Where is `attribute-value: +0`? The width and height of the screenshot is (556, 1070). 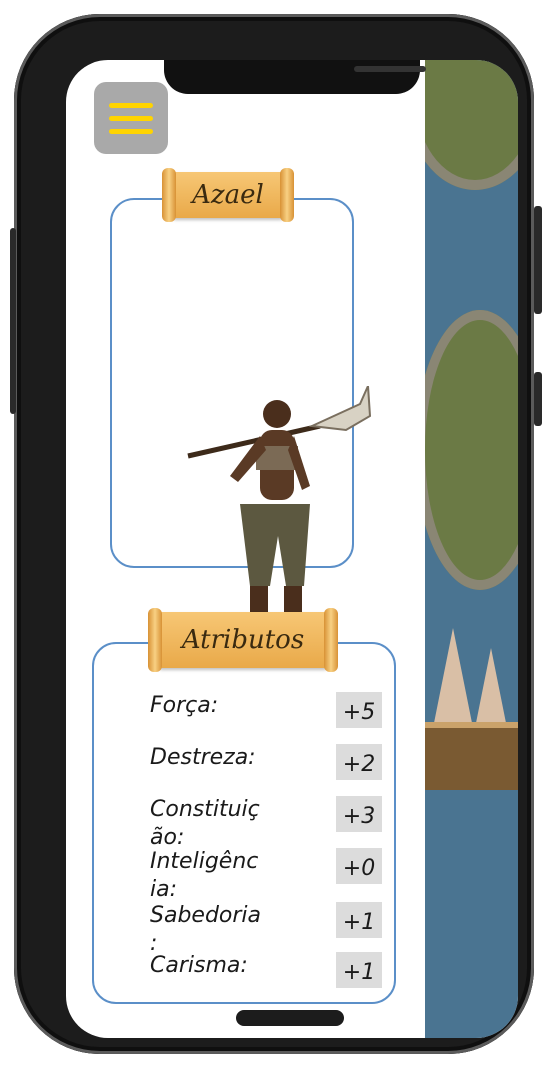
attribute-value: +0 is located at coordinates (359, 866).